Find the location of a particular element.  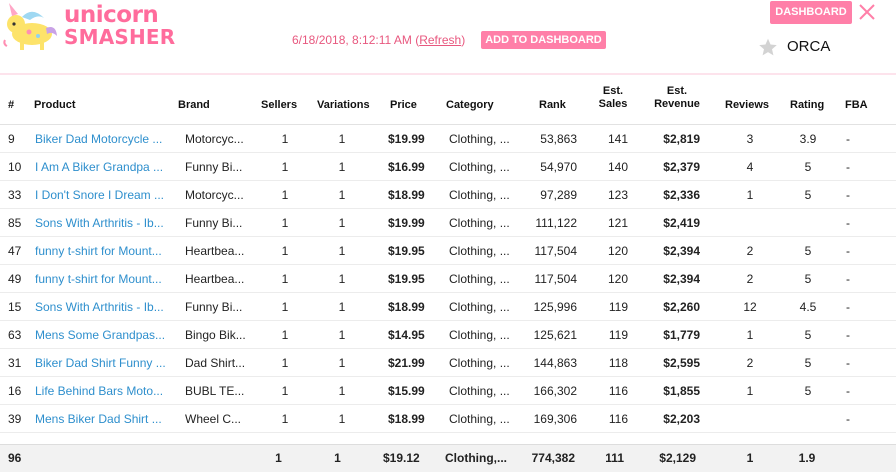

revenue-cell: $2,595 is located at coordinates (681, 363).